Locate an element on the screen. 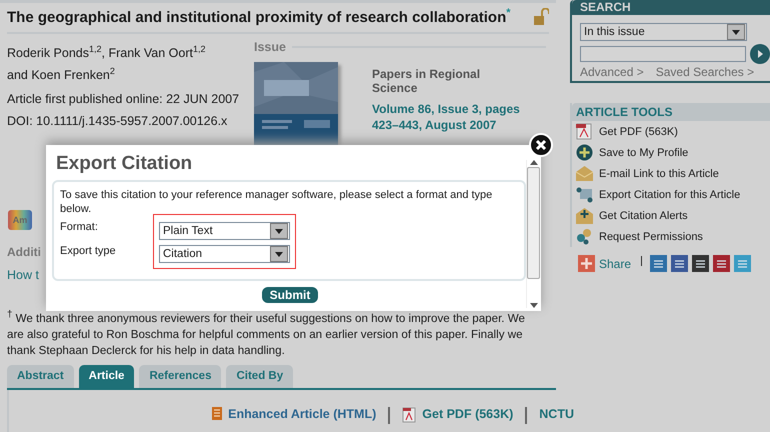 Image resolution: width=770 pixels, height=432 pixels. search-link: Saved Searches > is located at coordinates (705, 72).